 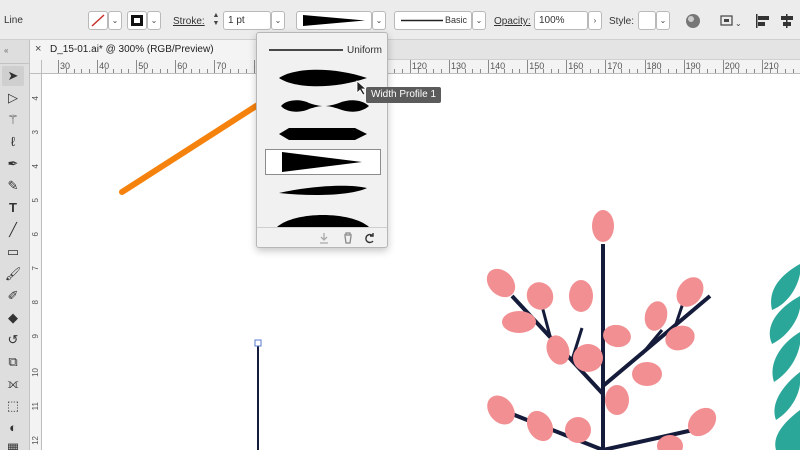 I want to click on stroke-weight-dropdown: ⌄, so click(x=278, y=20).